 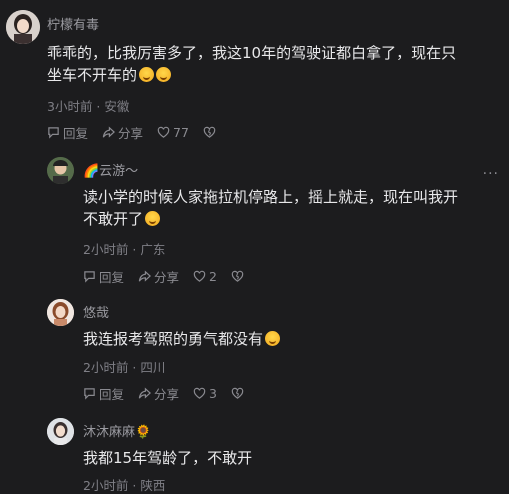 What do you see at coordinates (124, 249) in the screenshot?
I see `comment-meta: 2小时前 · 广东` at bounding box center [124, 249].